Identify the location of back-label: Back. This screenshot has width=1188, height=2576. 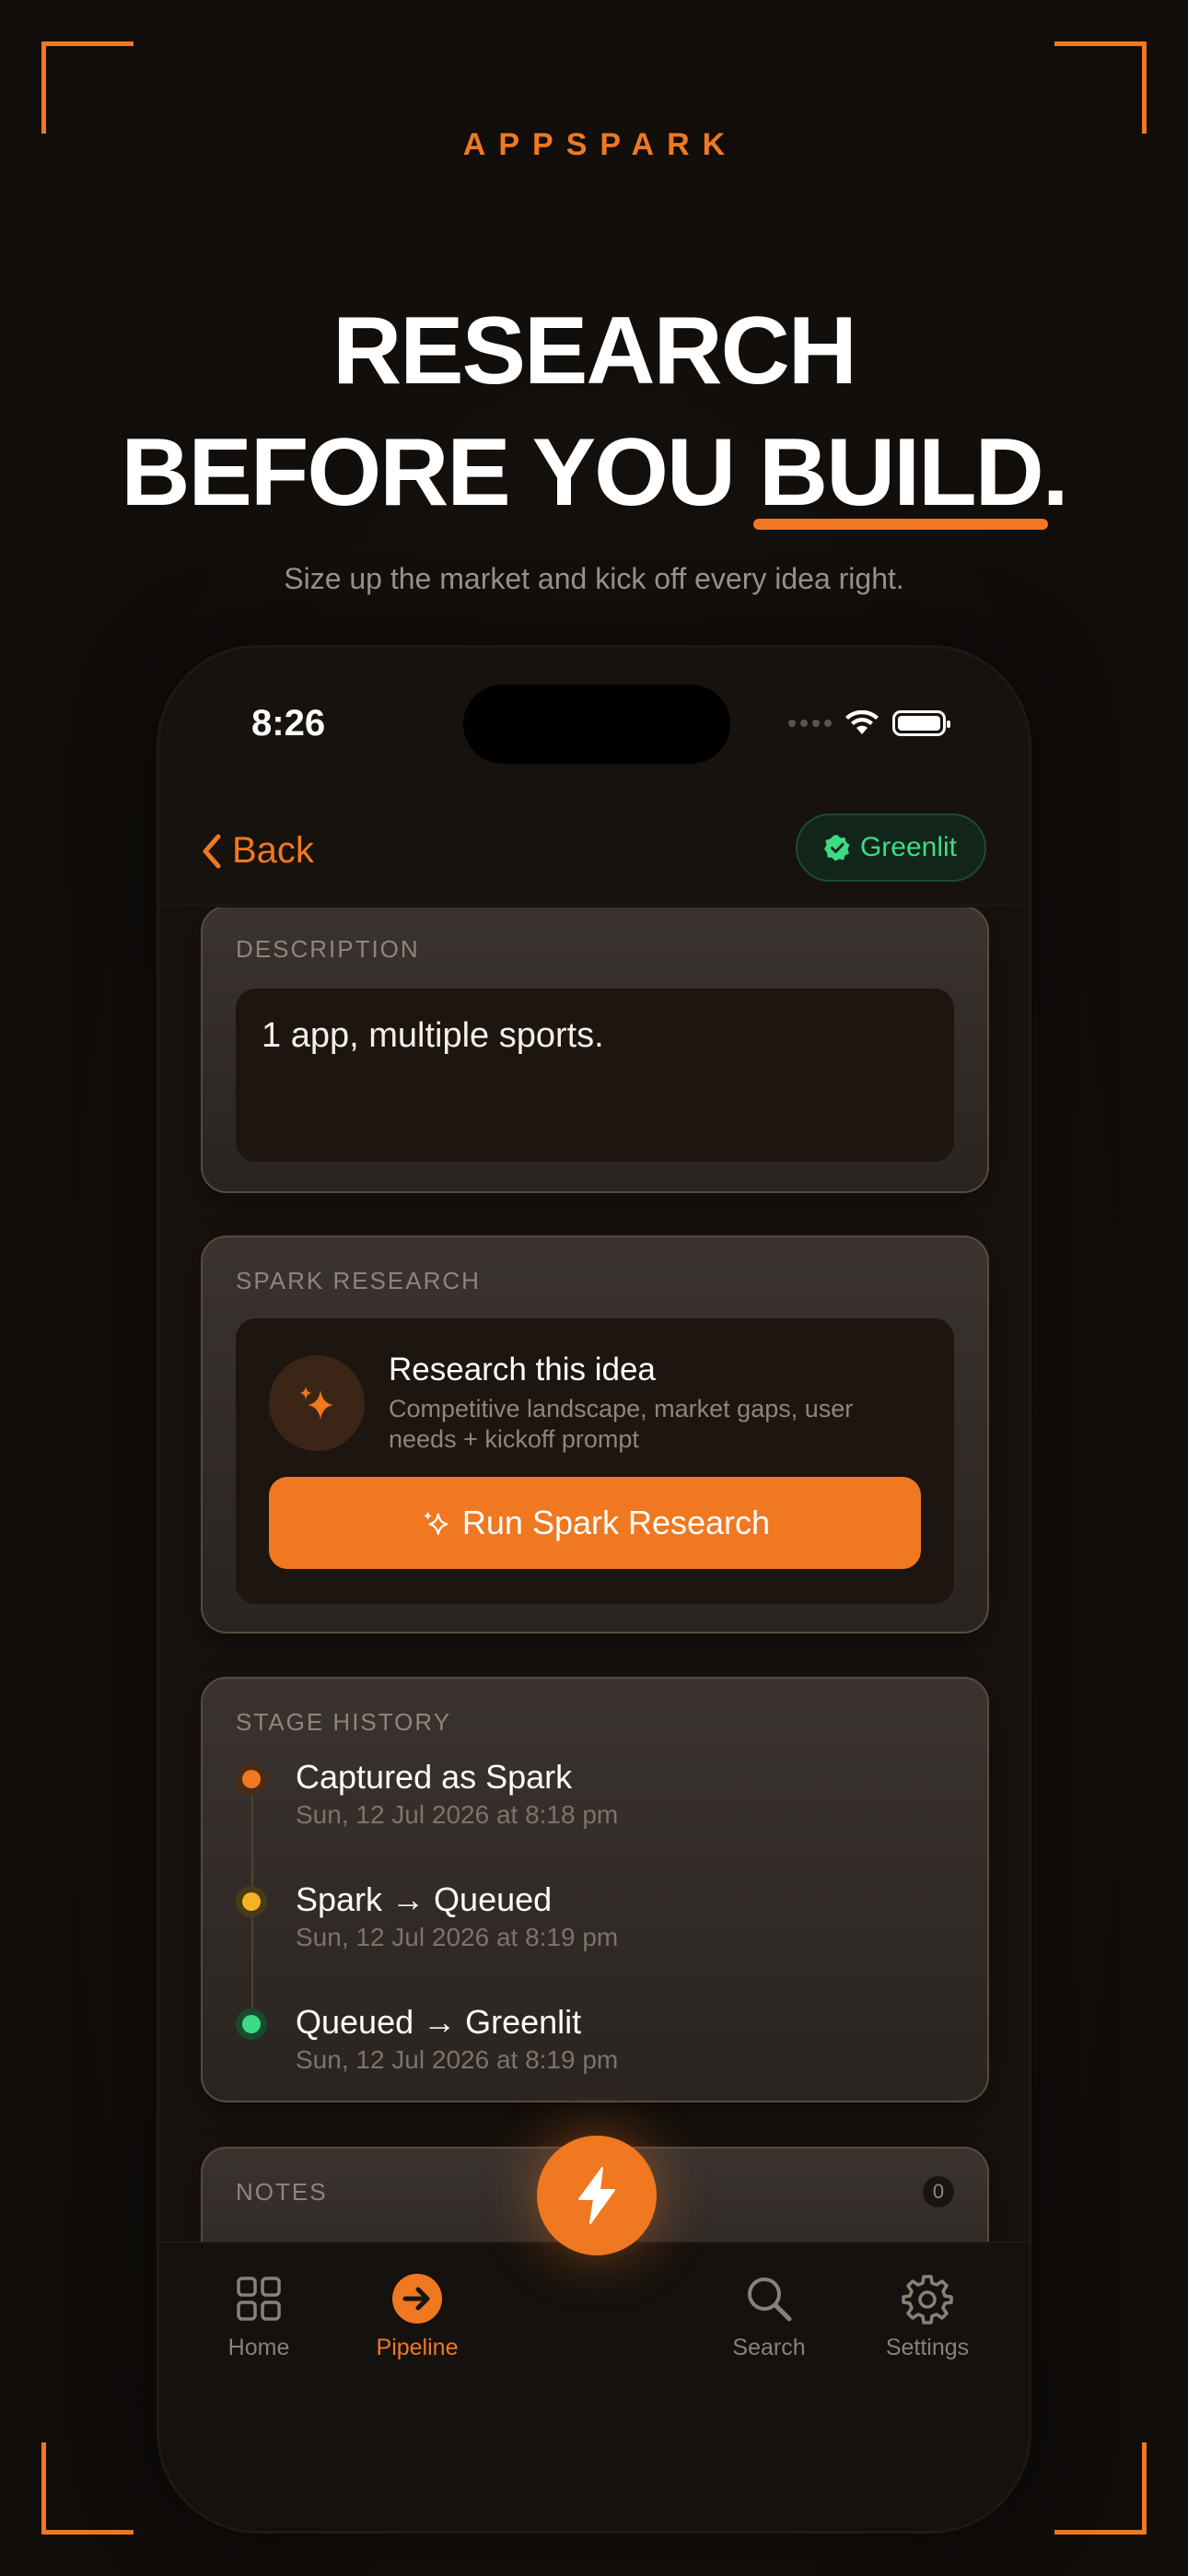
(273, 850).